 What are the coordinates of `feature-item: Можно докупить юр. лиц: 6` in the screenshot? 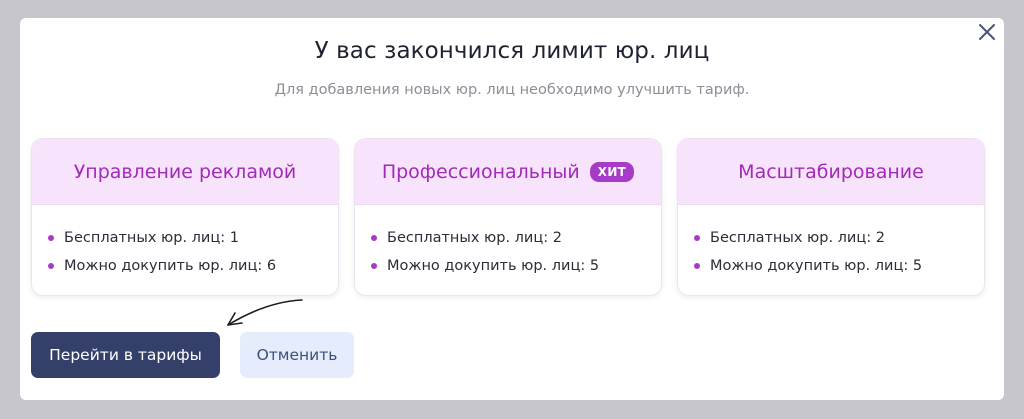 It's located at (193, 270).